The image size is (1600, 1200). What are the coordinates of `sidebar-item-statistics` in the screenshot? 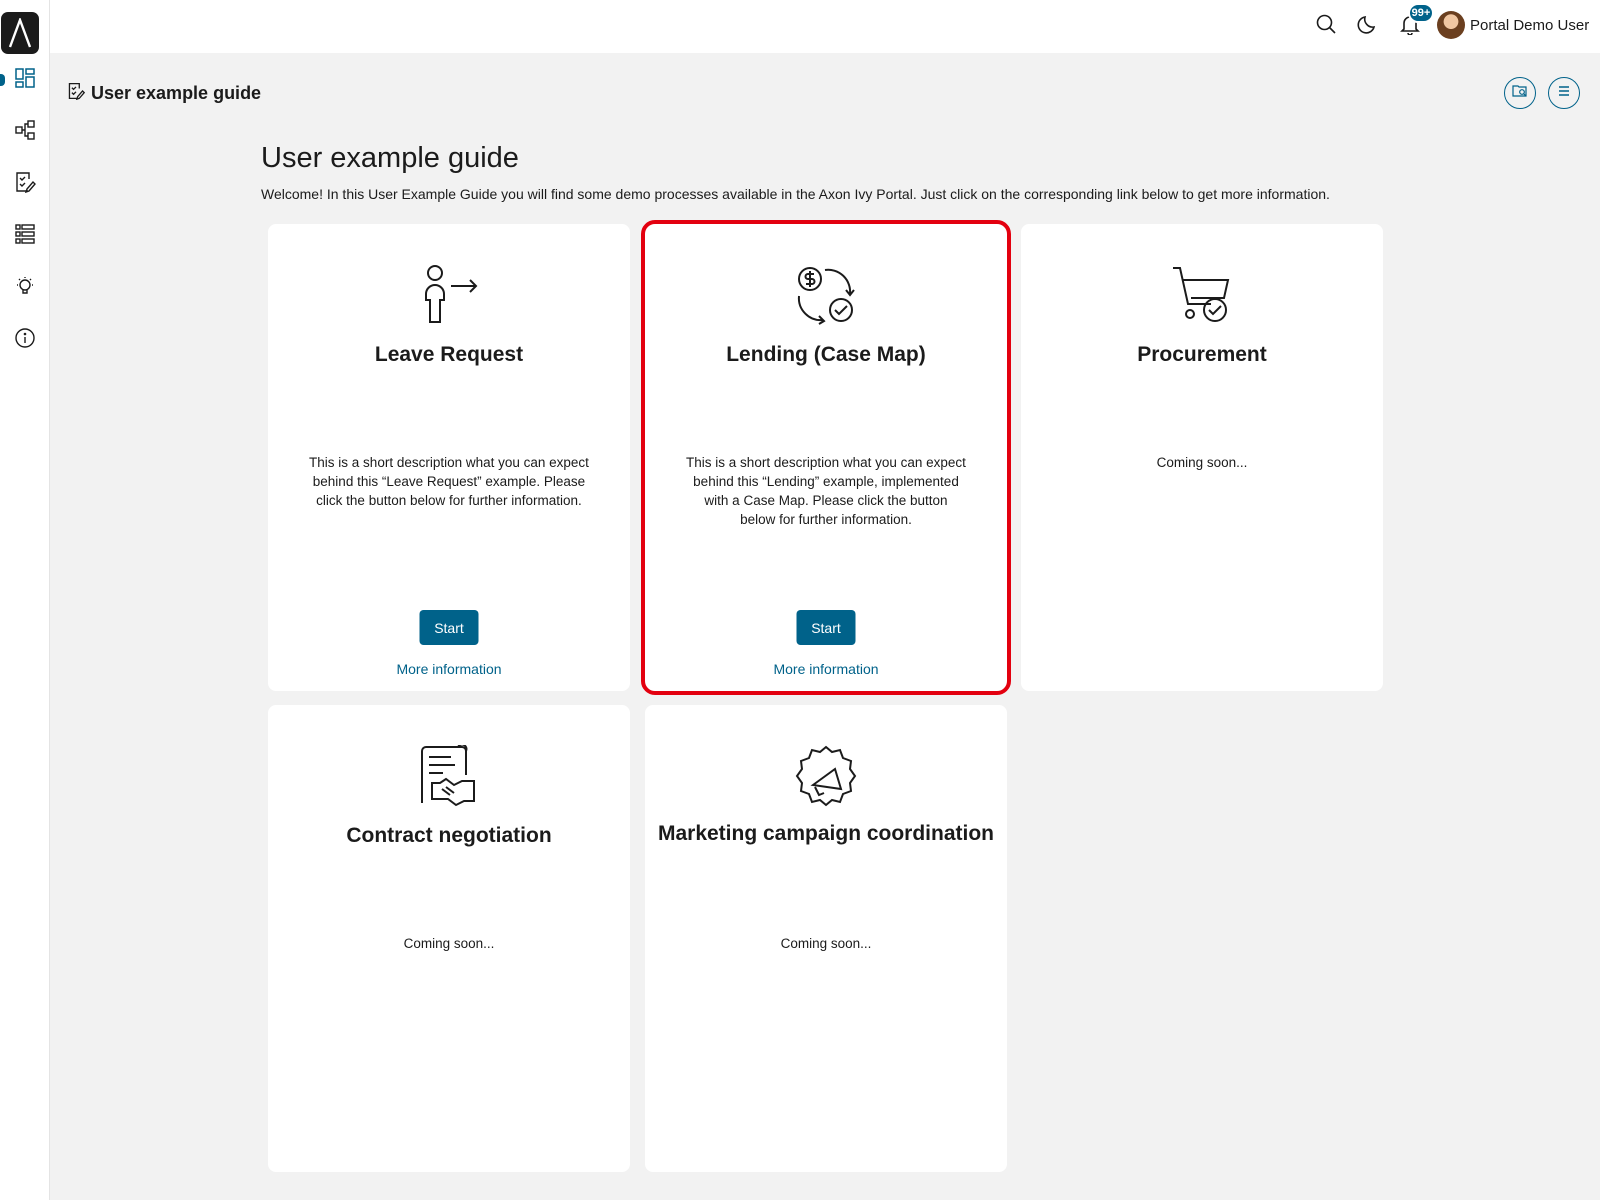 It's located at (25, 288).